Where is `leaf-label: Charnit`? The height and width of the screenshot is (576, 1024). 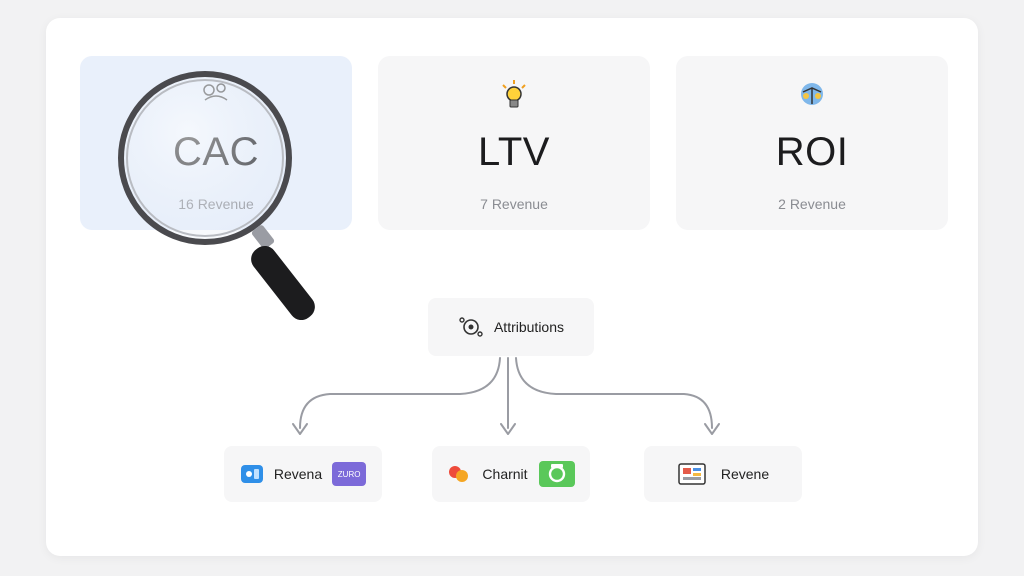
leaf-label: Charnit is located at coordinates (505, 474).